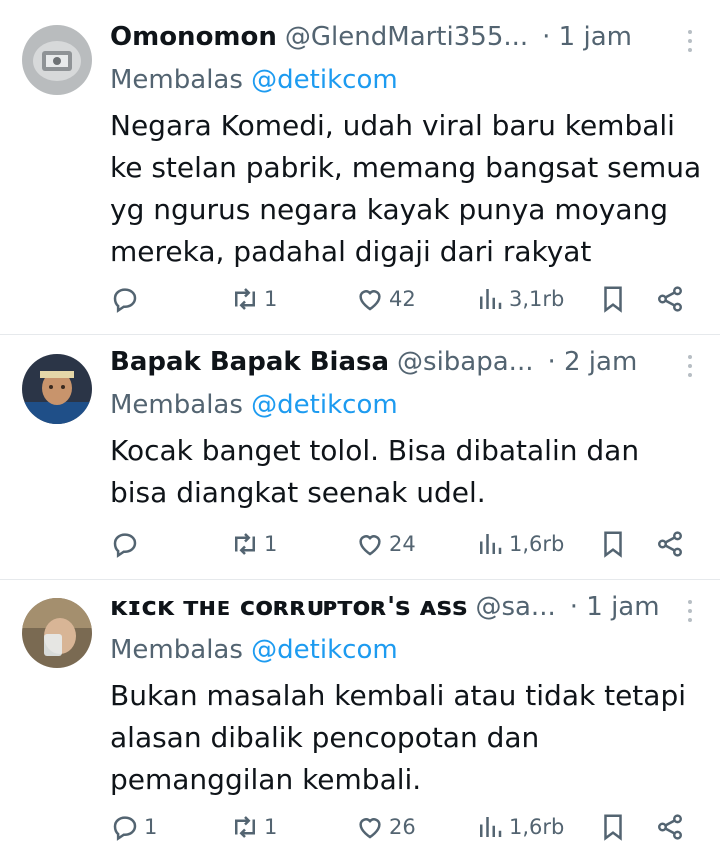  I want to click on view-count: 3,1rb, so click(537, 299).